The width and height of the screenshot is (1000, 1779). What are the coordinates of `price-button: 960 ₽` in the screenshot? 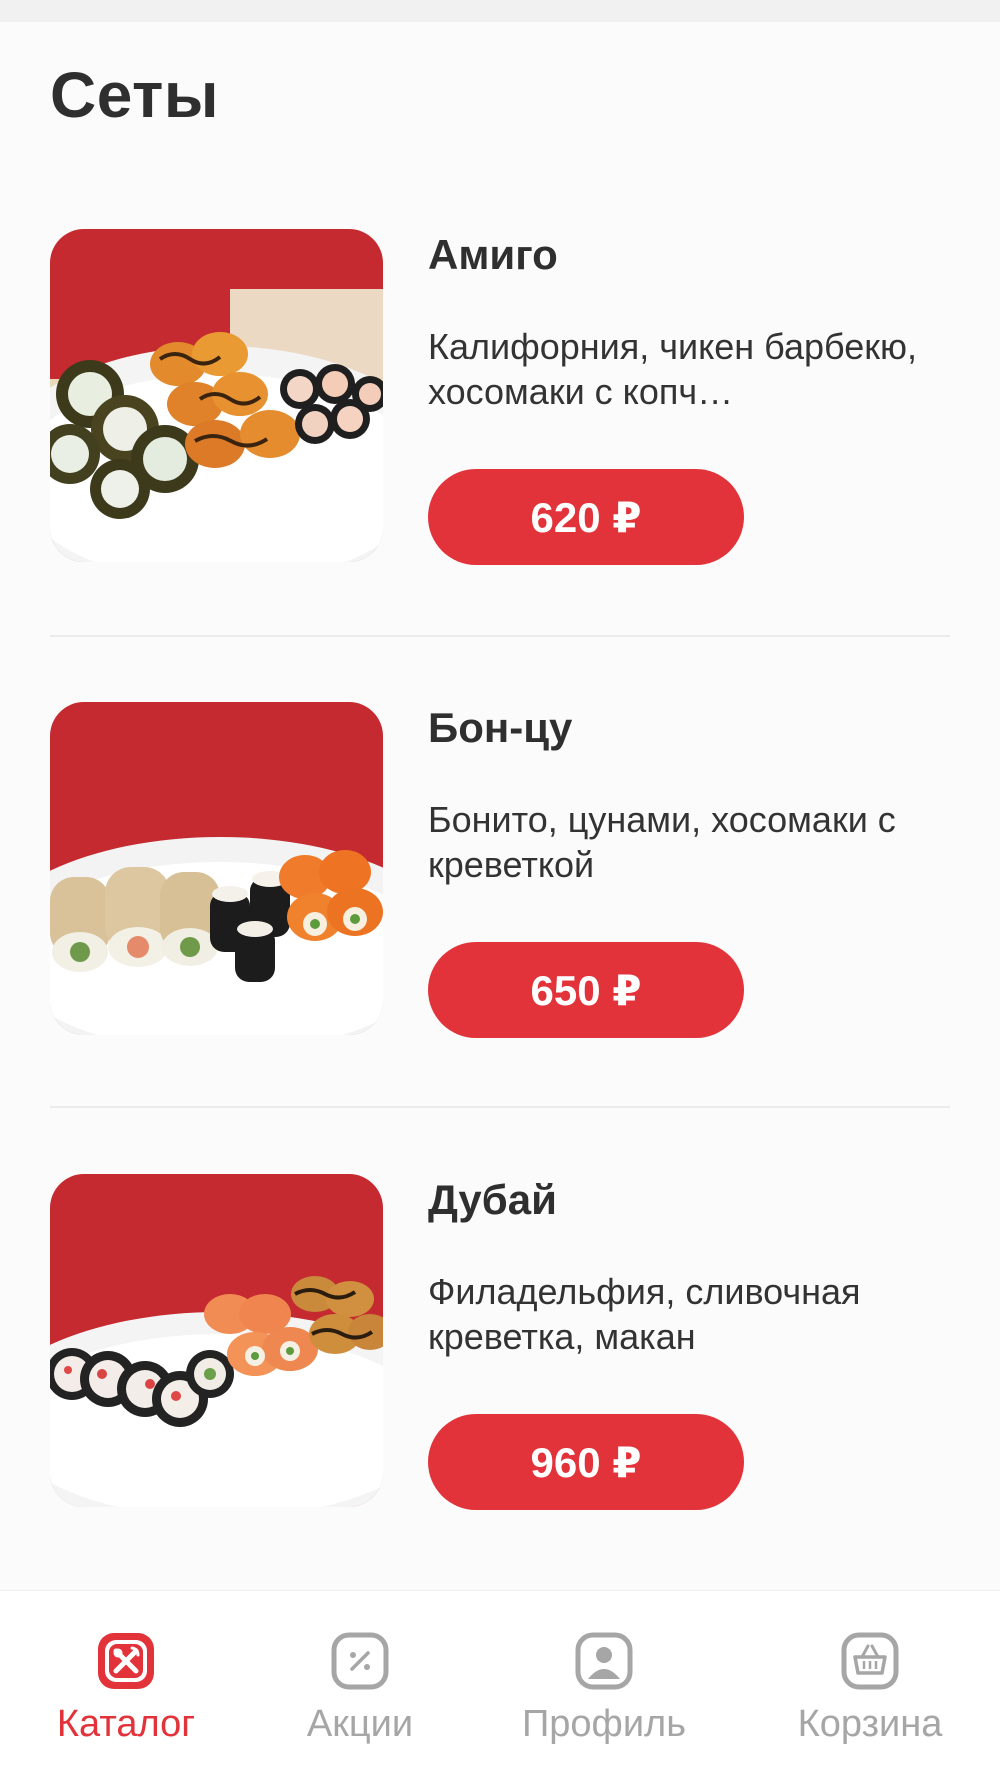 It's located at (586, 1462).